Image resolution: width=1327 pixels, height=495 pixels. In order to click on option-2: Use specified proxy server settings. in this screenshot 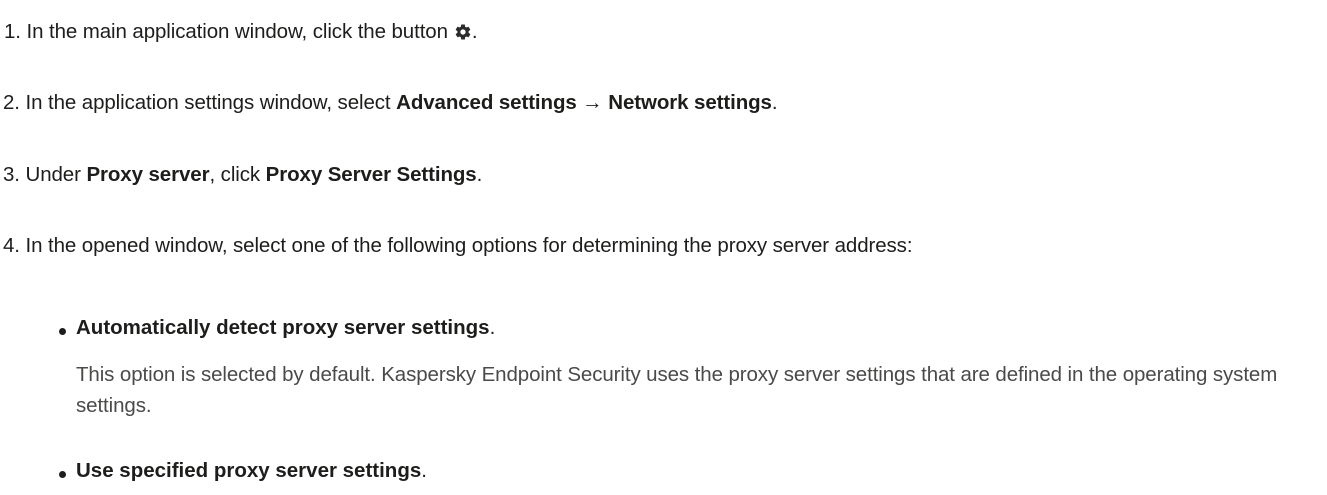, I will do `click(251, 471)`.